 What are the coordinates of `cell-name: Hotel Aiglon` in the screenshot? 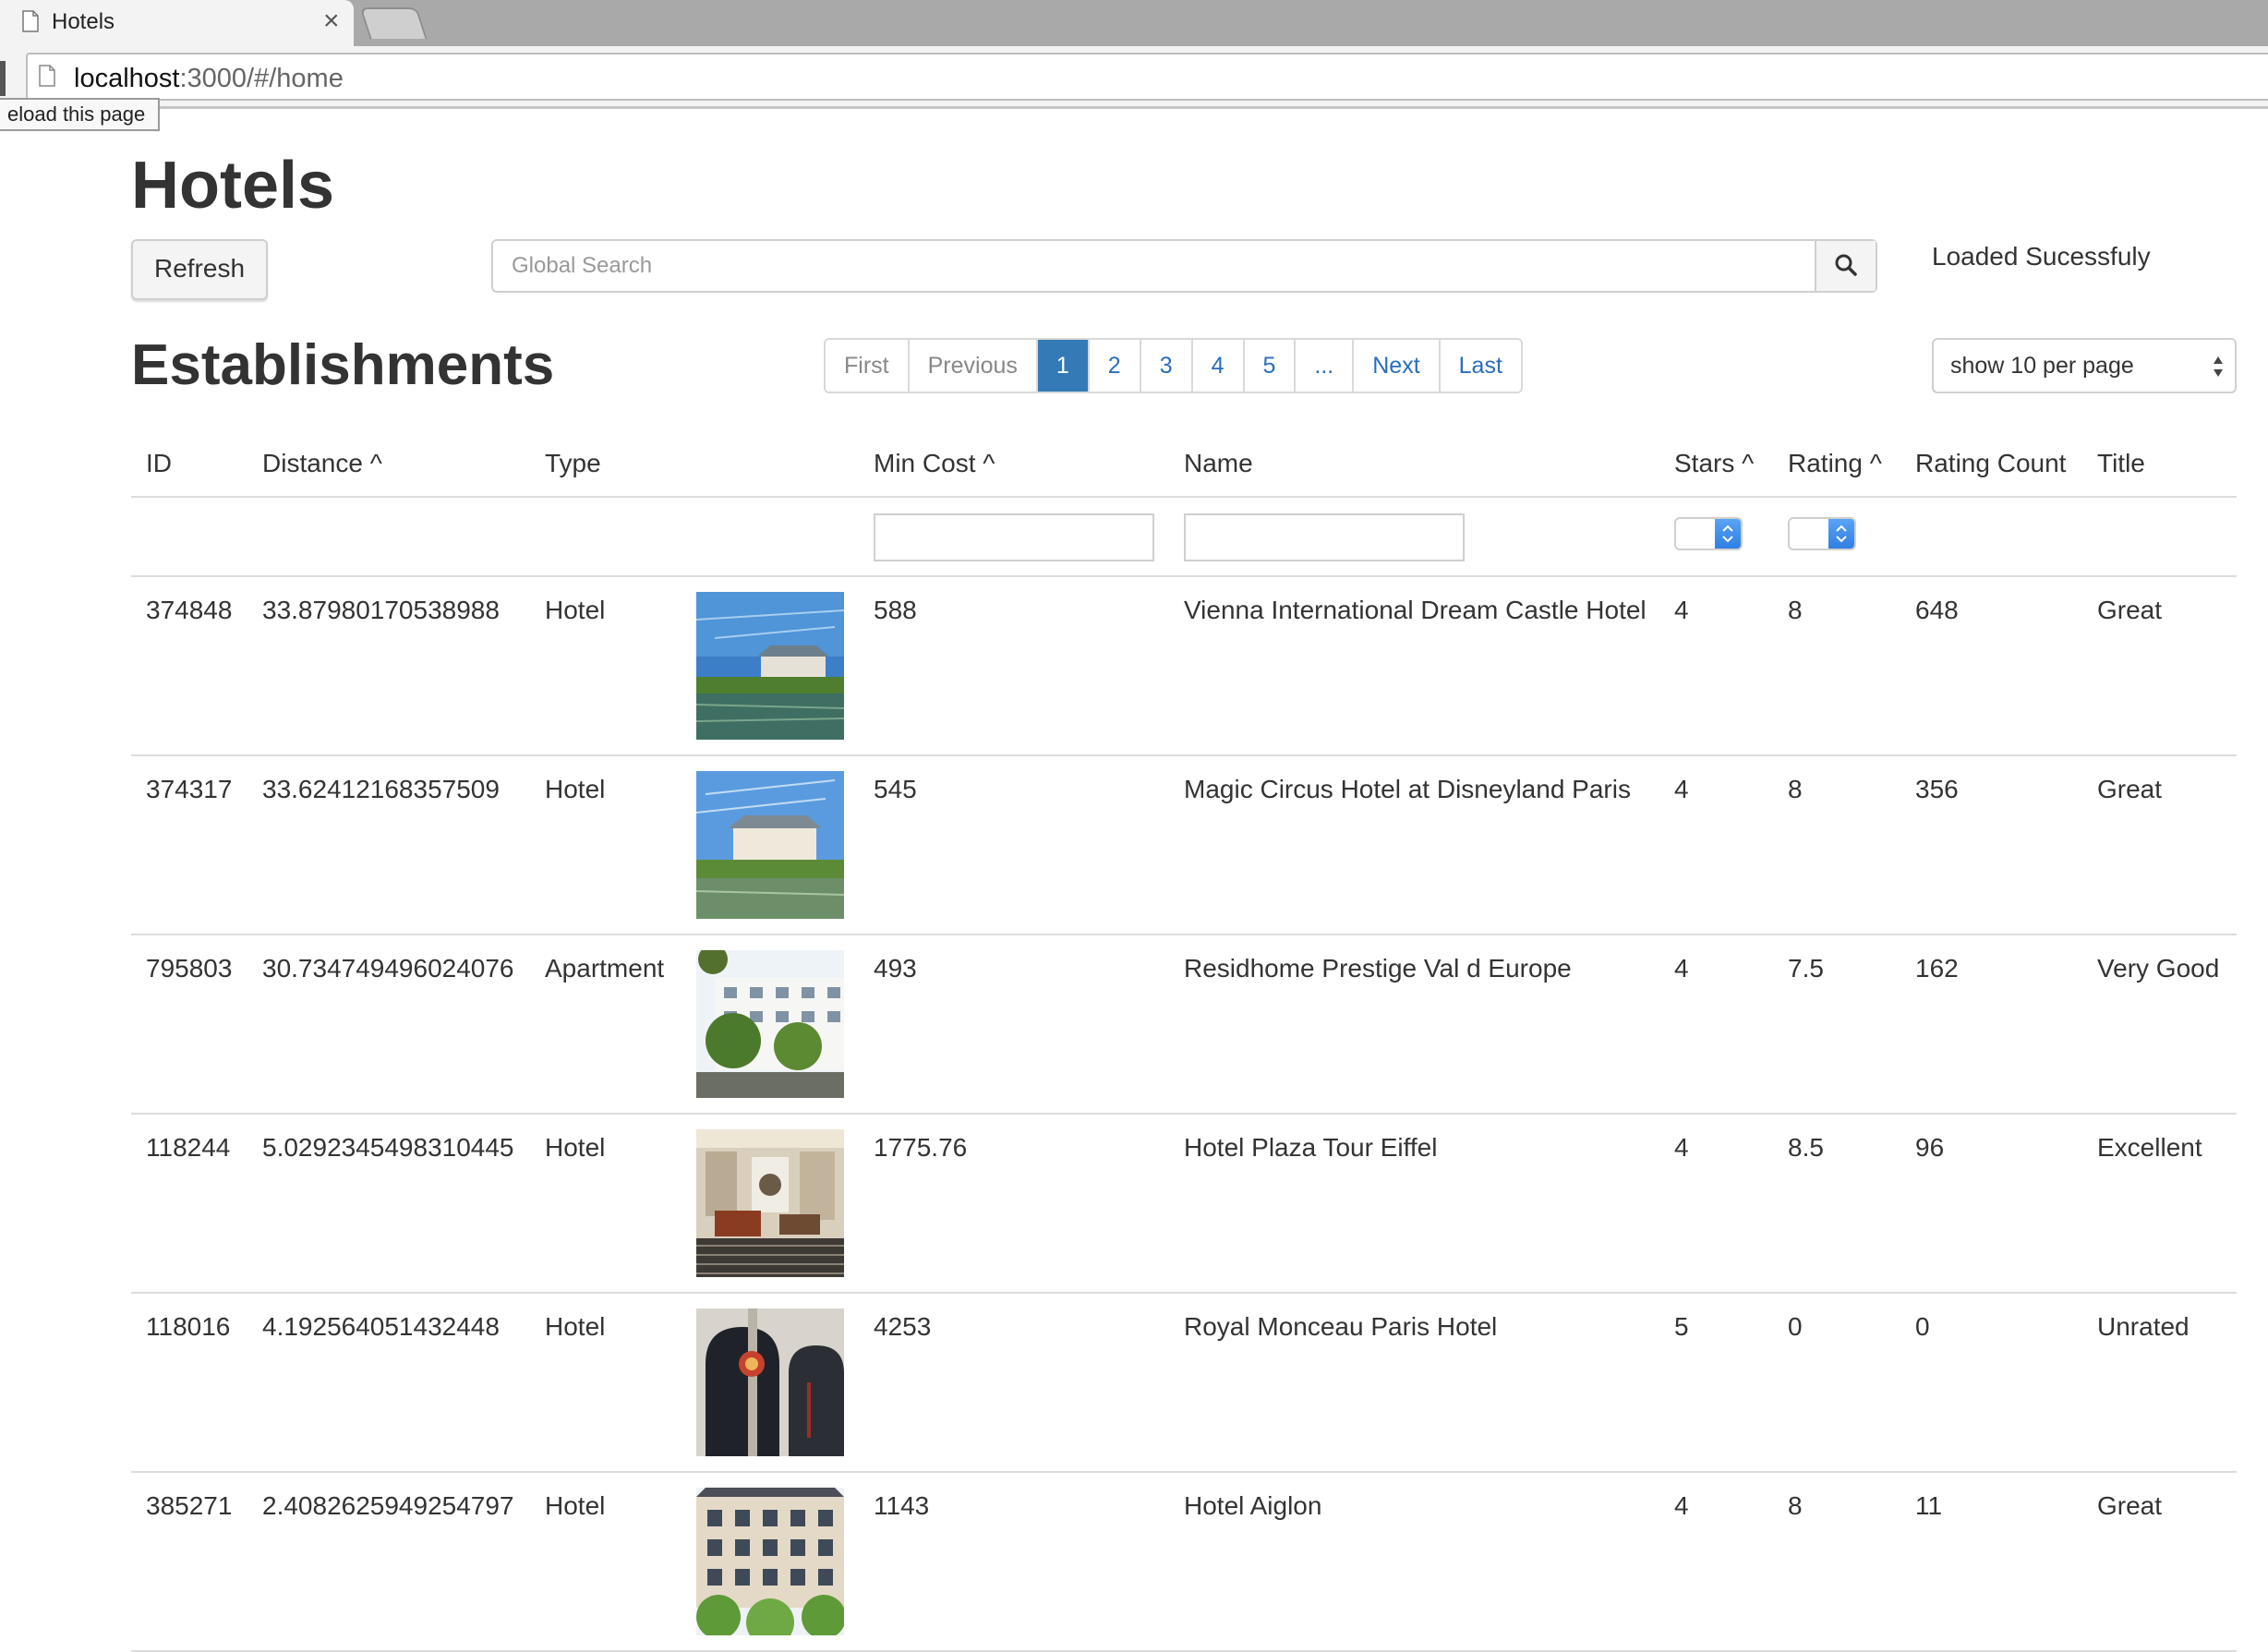 It's located at (1252, 1506).